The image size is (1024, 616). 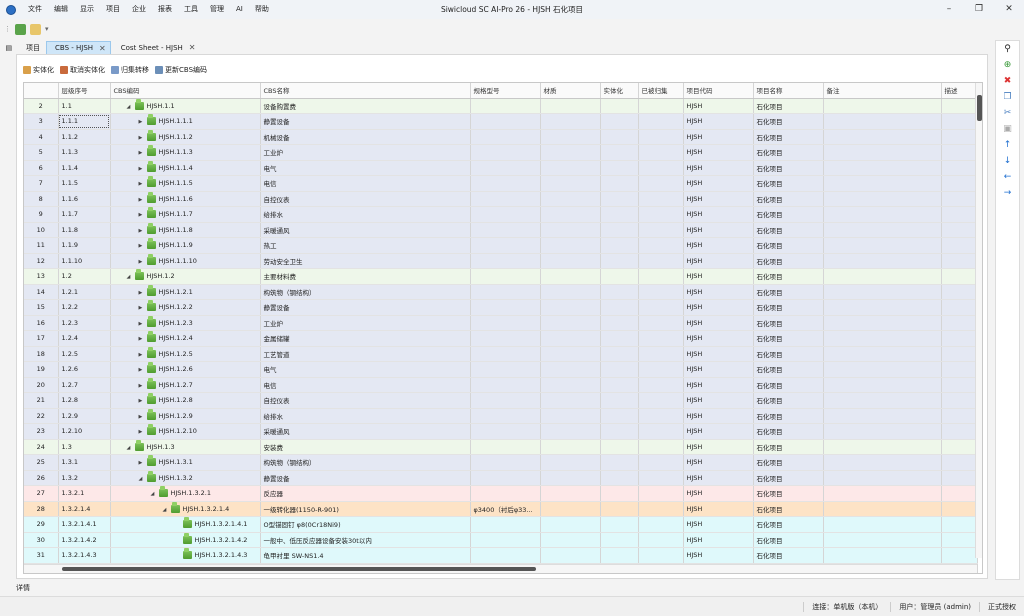 What do you see at coordinates (365, 91) in the screenshot?
I see `column-header: CBS名称` at bounding box center [365, 91].